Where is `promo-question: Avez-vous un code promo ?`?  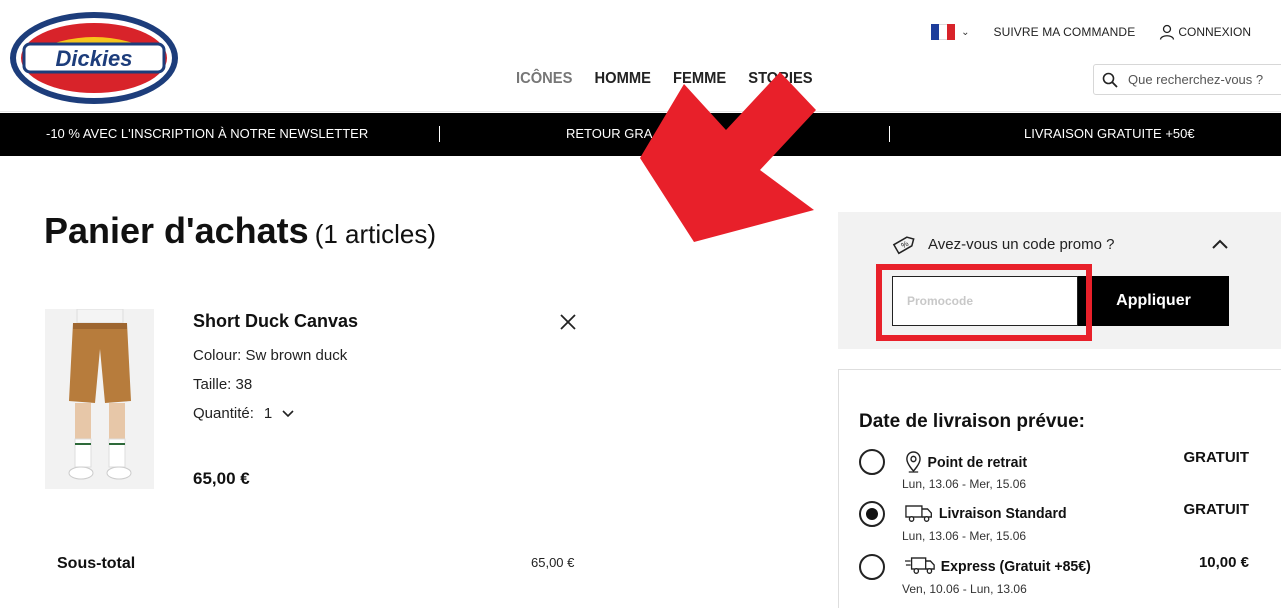 promo-question: Avez-vous un code promo ? is located at coordinates (1021, 244).